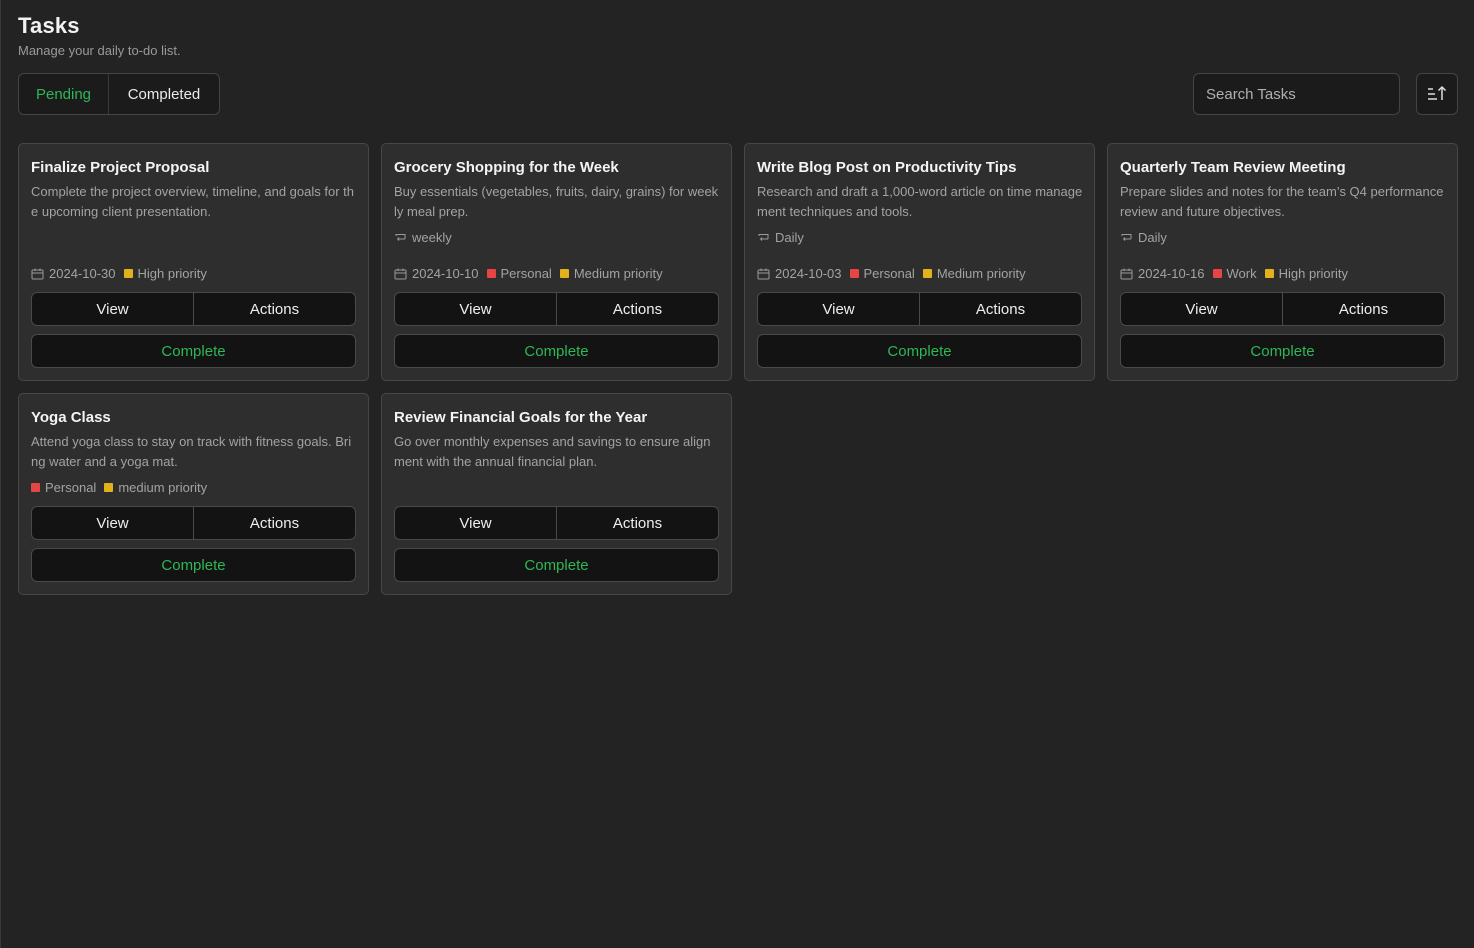  Describe the element at coordinates (82, 273) in the screenshot. I see `due-date-text: 2024-10-30` at that location.